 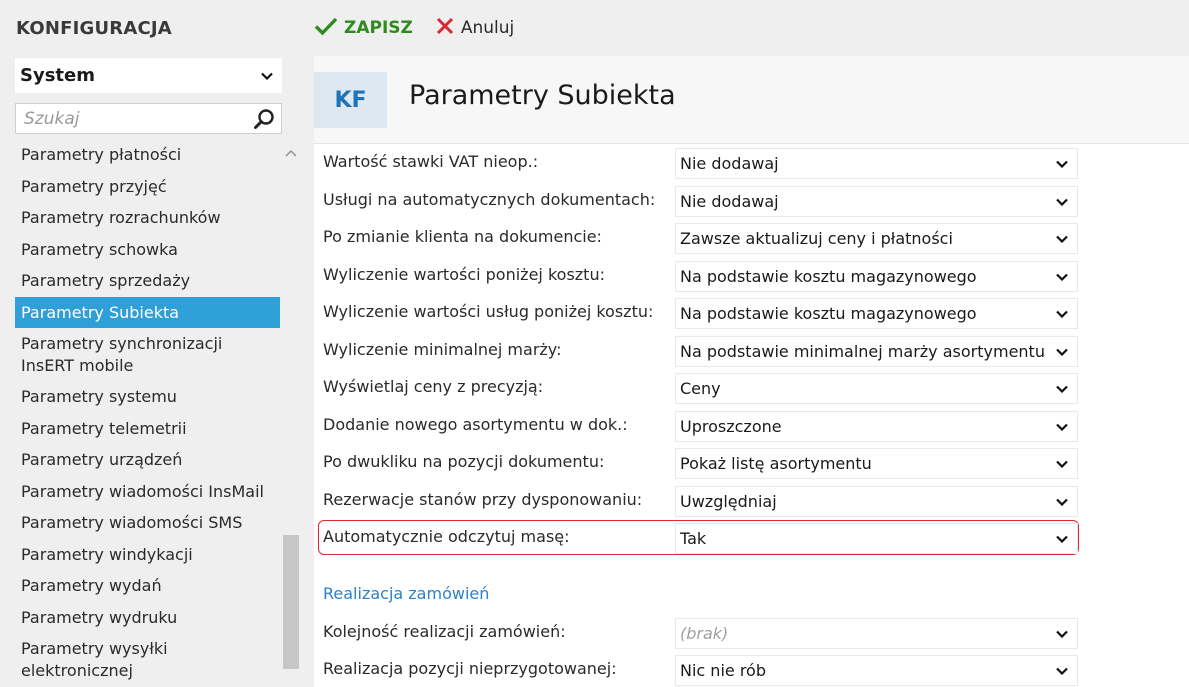 I want to click on sidebar-item: Parametry synchronizacji InsERT mobile, so click(x=147, y=354).